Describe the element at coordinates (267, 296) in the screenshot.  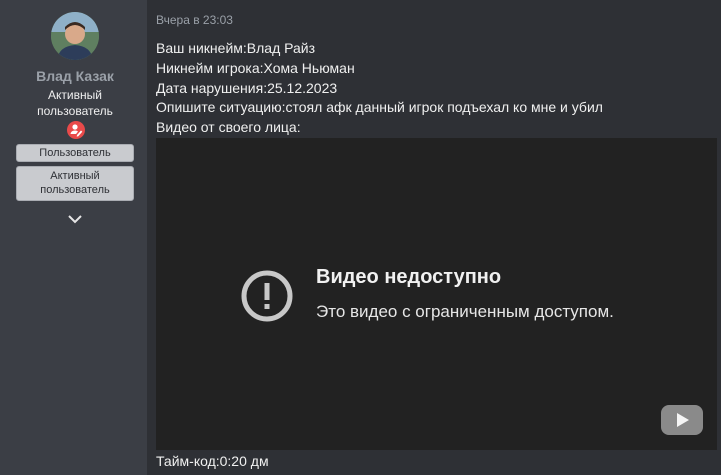
I see `exclamation-circle-icon` at that location.